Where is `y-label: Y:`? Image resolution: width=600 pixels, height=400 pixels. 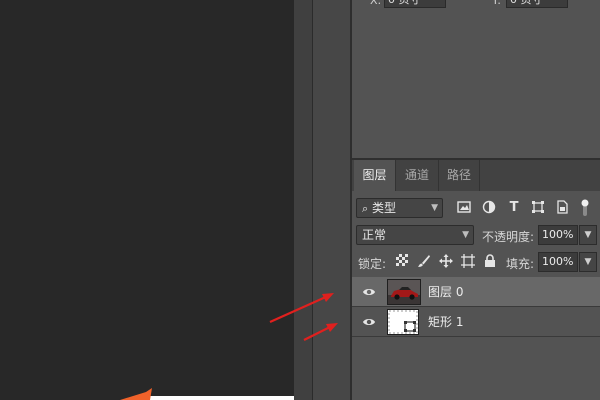
y-label: Y: is located at coordinates (496, 3).